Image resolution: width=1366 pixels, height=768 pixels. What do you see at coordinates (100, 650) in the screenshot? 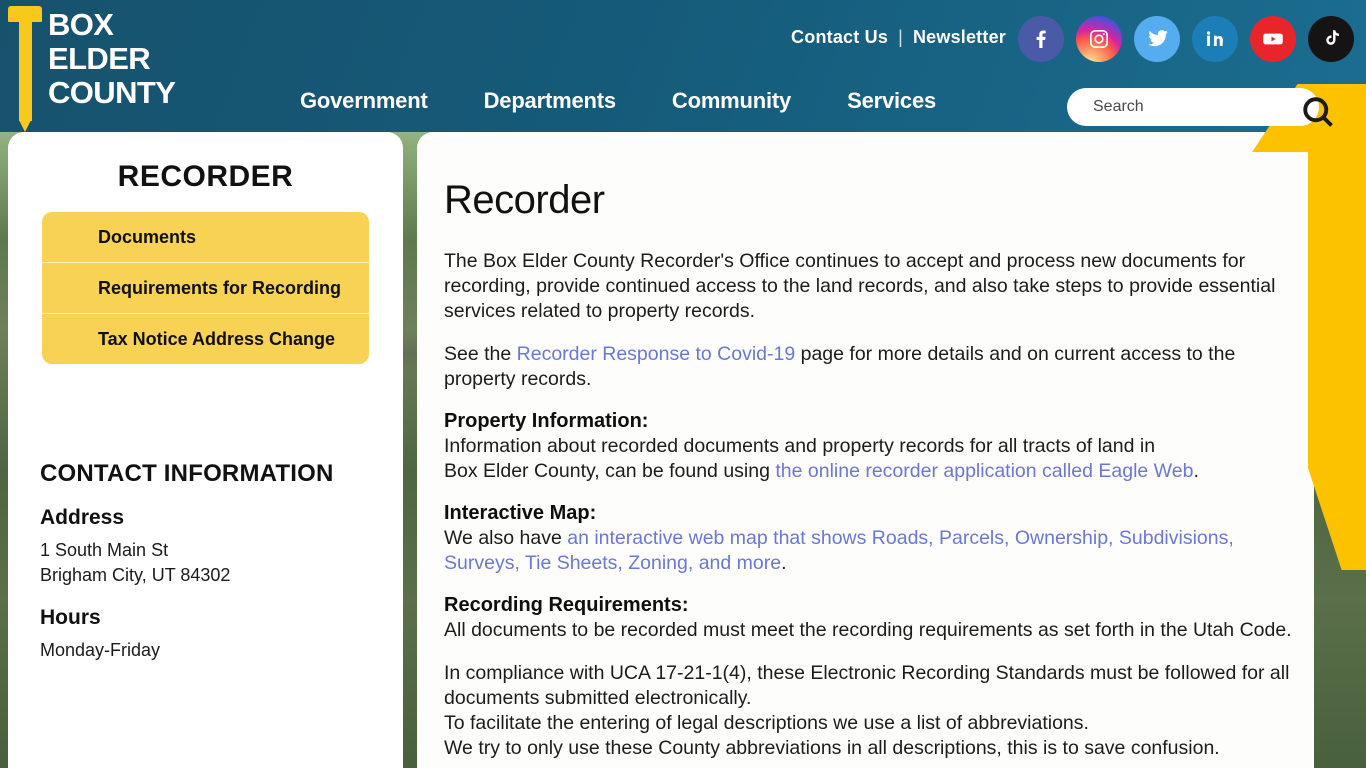
I see `hours-line-1: Monday-Friday` at bounding box center [100, 650].